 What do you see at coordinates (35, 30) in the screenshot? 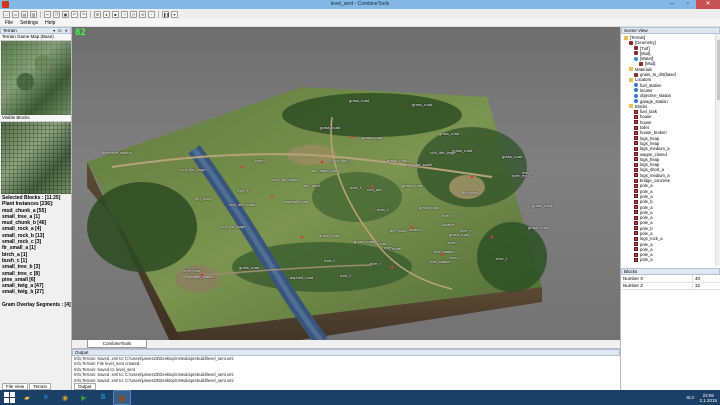
I see `terrain-panel-header: Terrain ▾ ⊡ ✕` at bounding box center [35, 30].